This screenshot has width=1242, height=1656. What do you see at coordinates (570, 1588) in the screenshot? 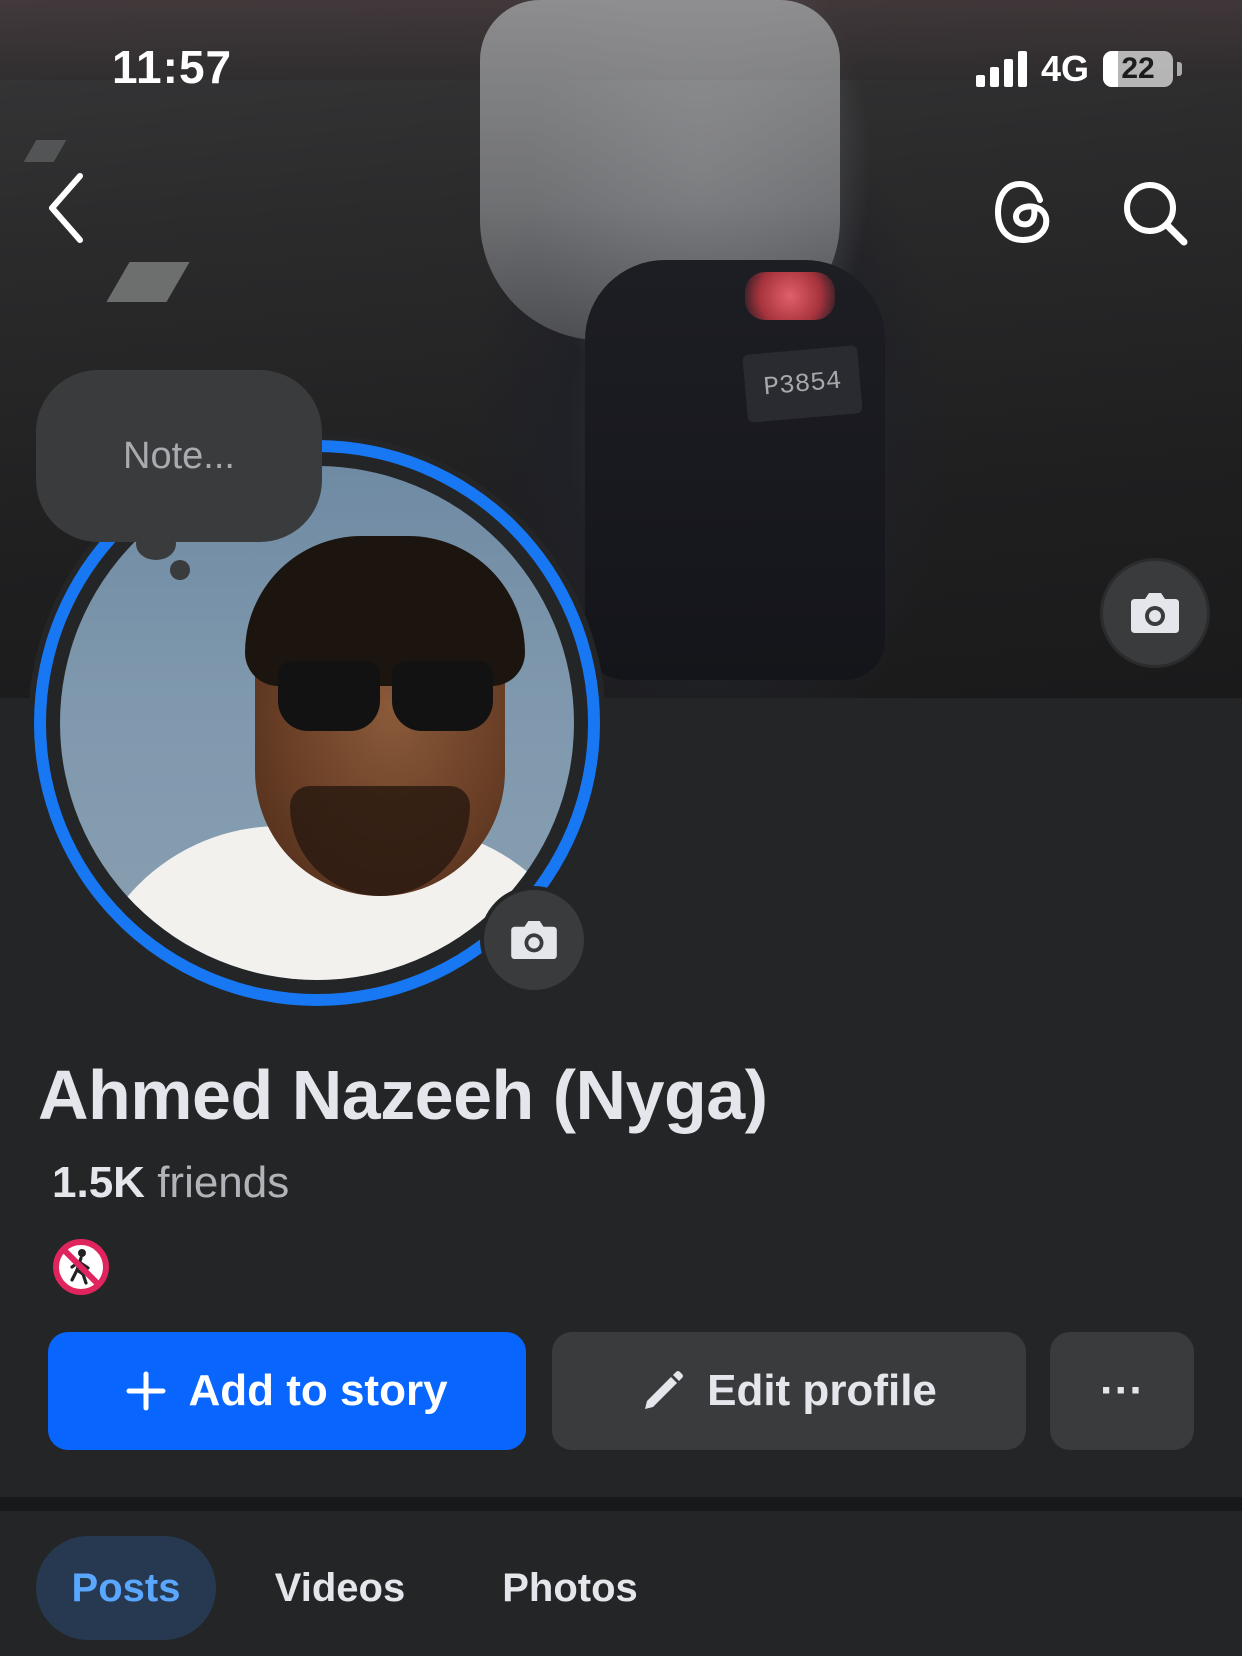
I see `tab-photos: Photos` at bounding box center [570, 1588].